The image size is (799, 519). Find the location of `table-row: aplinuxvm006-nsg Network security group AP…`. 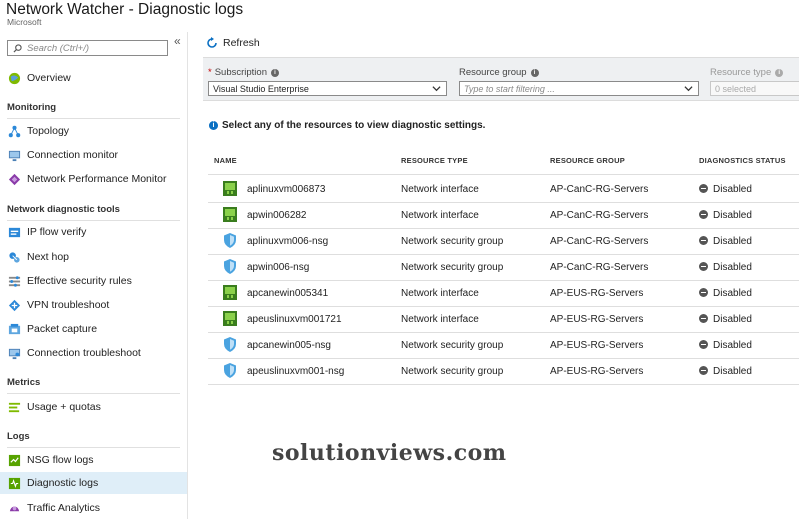

table-row: aplinuxvm006-nsg Network security group AP… is located at coordinates (503, 242).